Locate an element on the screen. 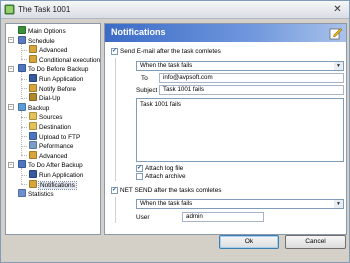 This screenshot has height=263, width=350. tree-item-to-do-before-backup: To Do Before Backup is located at coordinates (53, 68).